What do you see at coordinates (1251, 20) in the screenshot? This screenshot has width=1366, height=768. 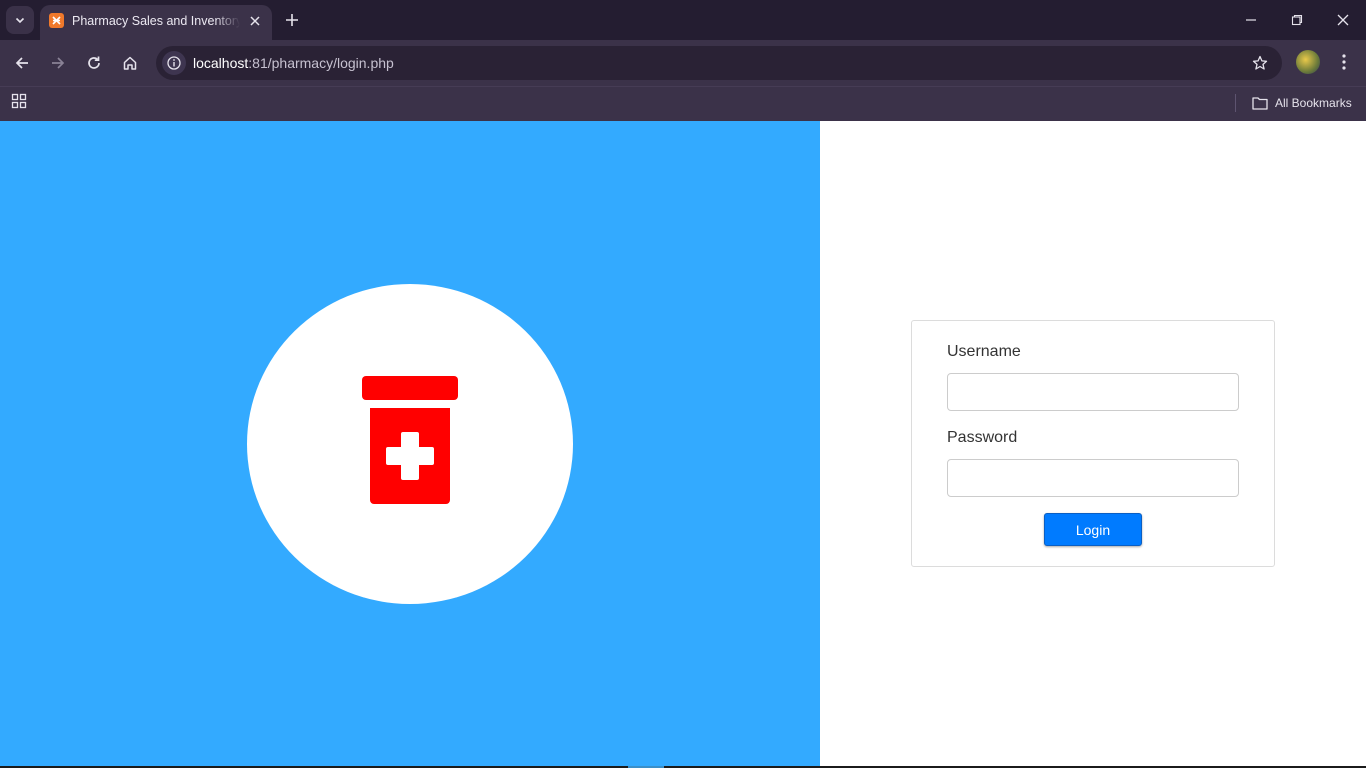 I see `minimize-icon` at bounding box center [1251, 20].